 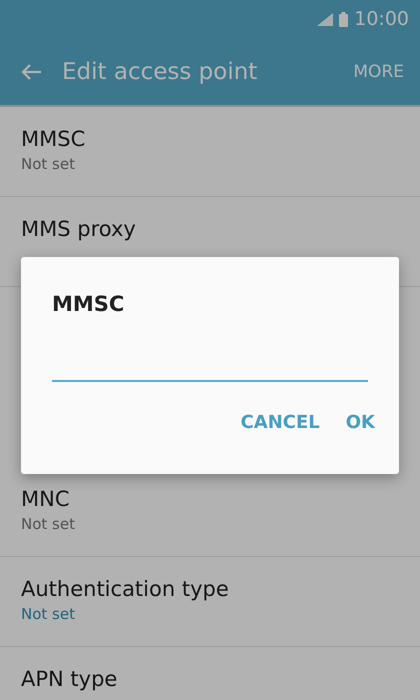 What do you see at coordinates (69, 679) in the screenshot?
I see `setting-title: APN type` at bounding box center [69, 679].